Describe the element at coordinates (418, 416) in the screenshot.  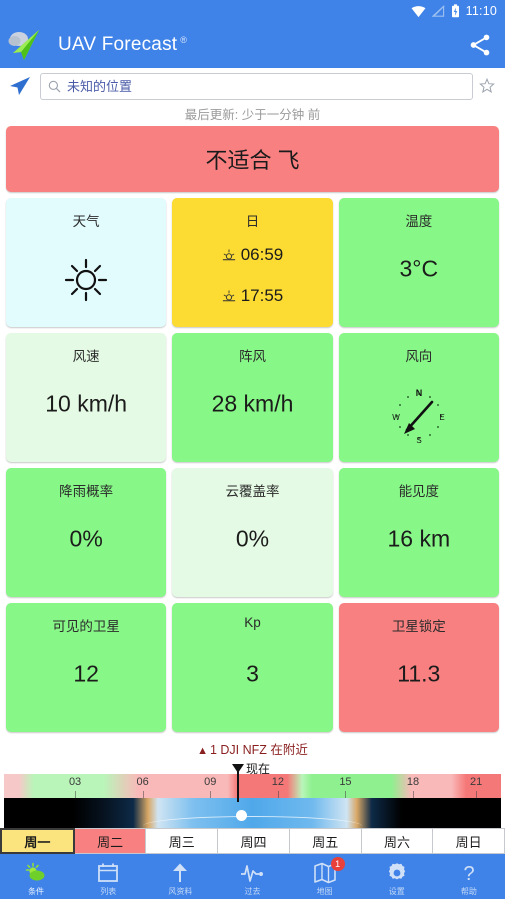
I see `compass-icon: N E S W` at that location.